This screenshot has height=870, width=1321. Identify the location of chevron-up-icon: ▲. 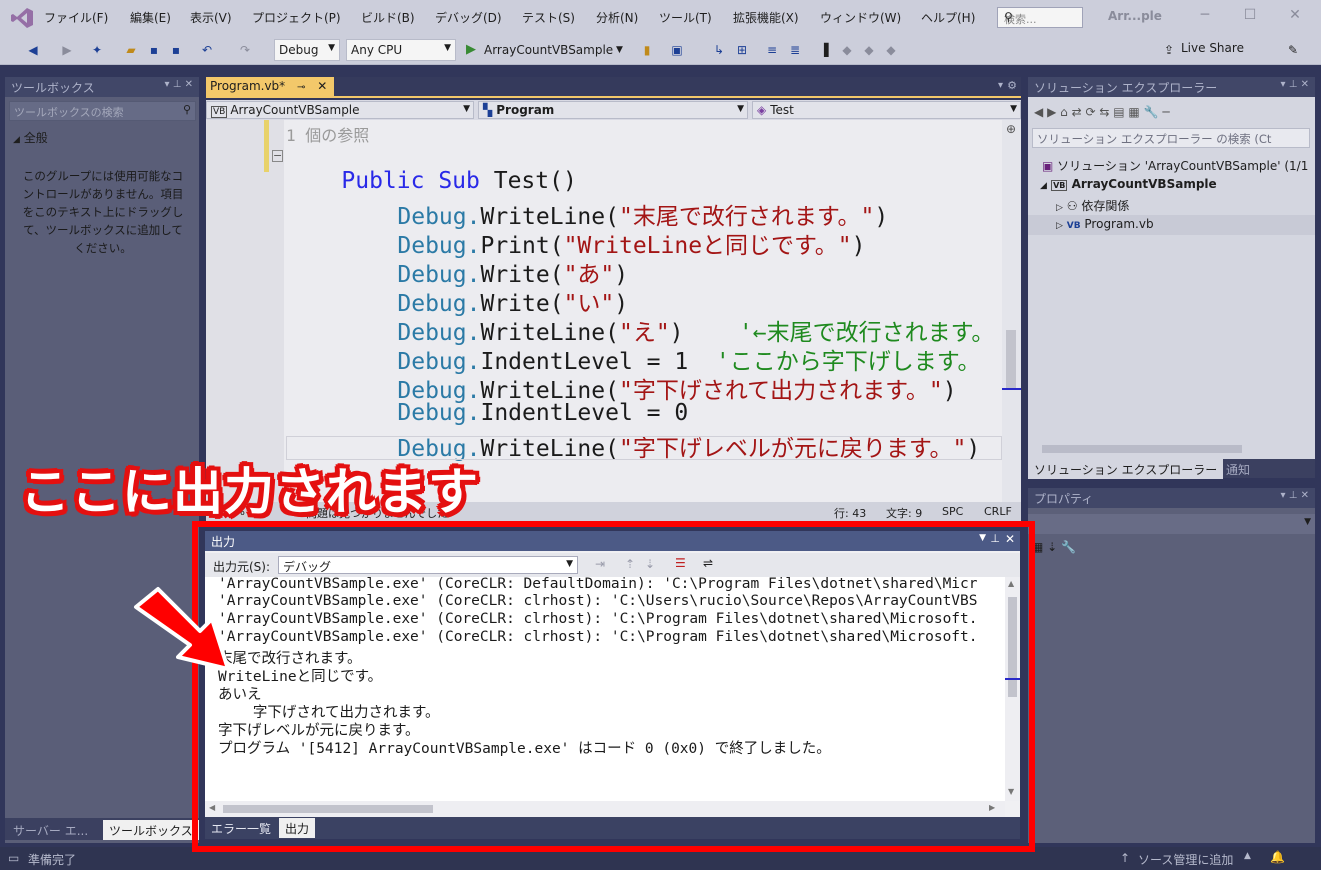
(1247, 856).